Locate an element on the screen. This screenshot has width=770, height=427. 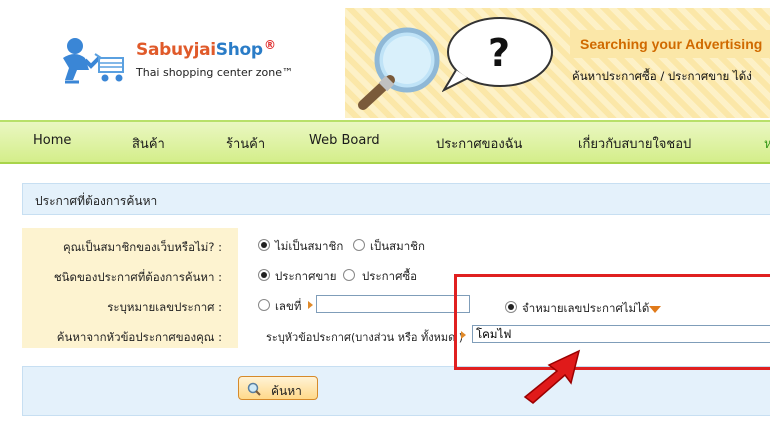
type-buy-radio is located at coordinates (349, 275).